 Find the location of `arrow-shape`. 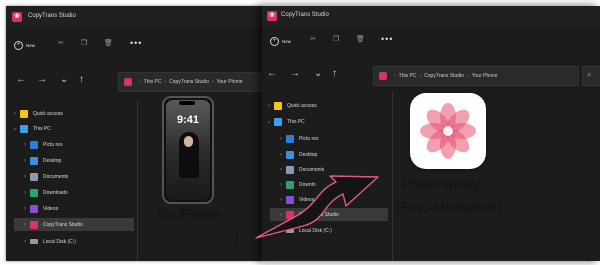

arrow-shape is located at coordinates (317, 207).